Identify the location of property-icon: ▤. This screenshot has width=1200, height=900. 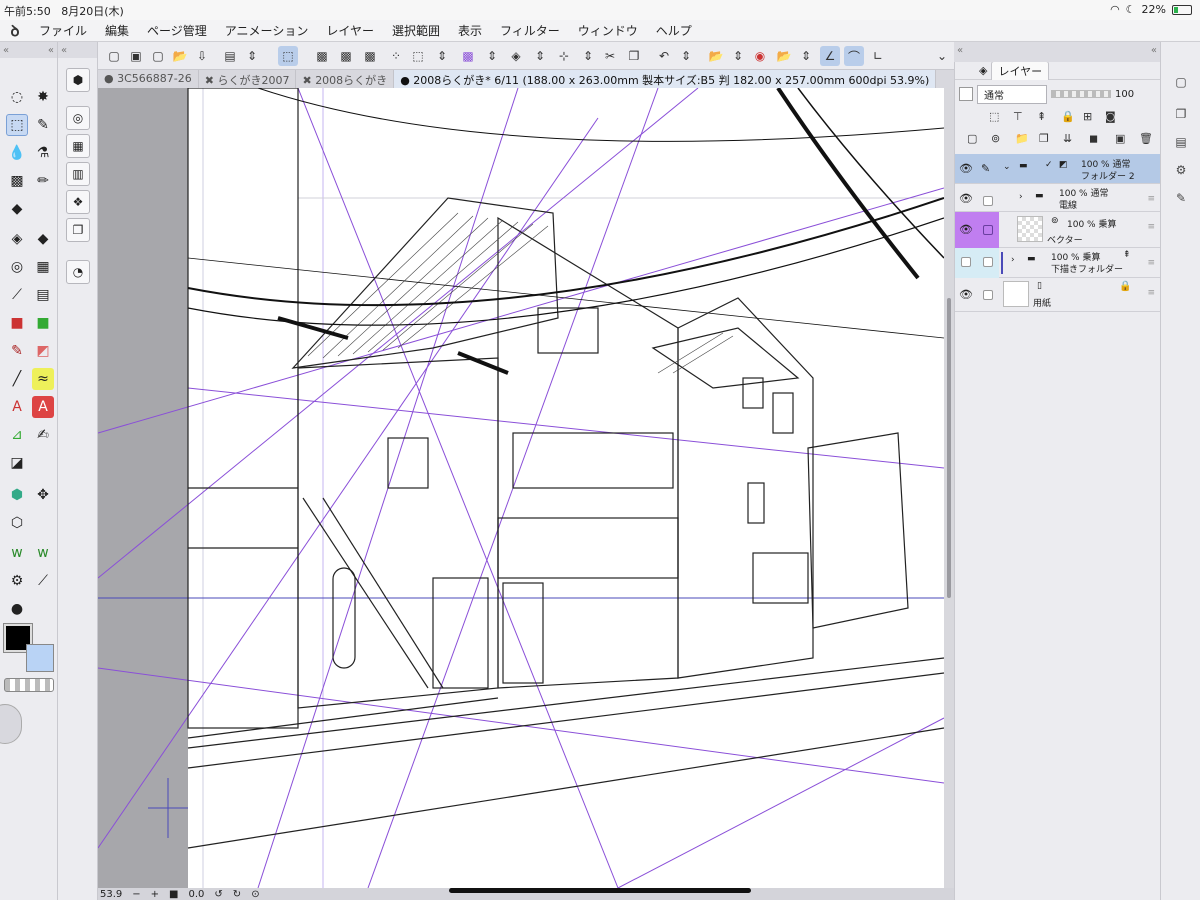
(1181, 142).